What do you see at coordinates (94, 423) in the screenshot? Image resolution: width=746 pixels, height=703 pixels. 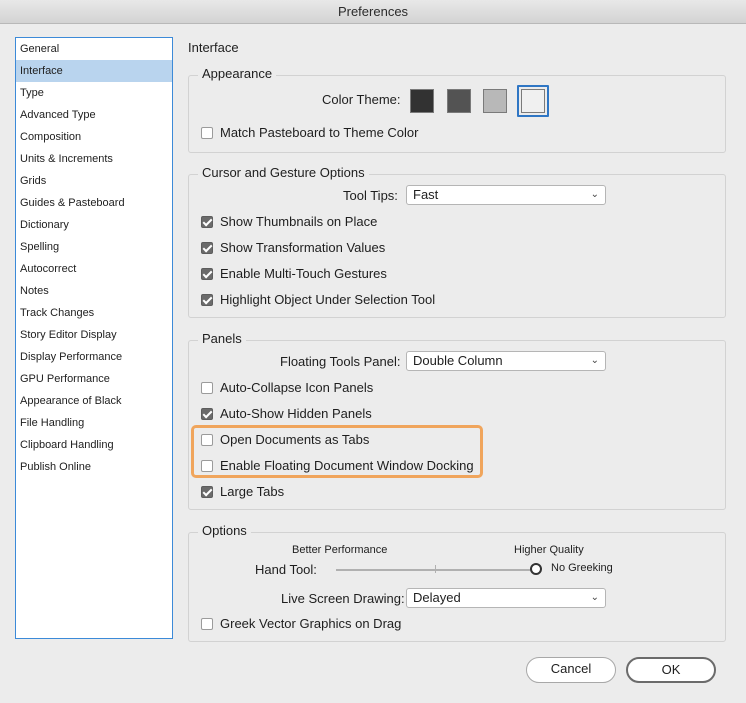 I see `sidebar-item-file-handling: File Handling` at bounding box center [94, 423].